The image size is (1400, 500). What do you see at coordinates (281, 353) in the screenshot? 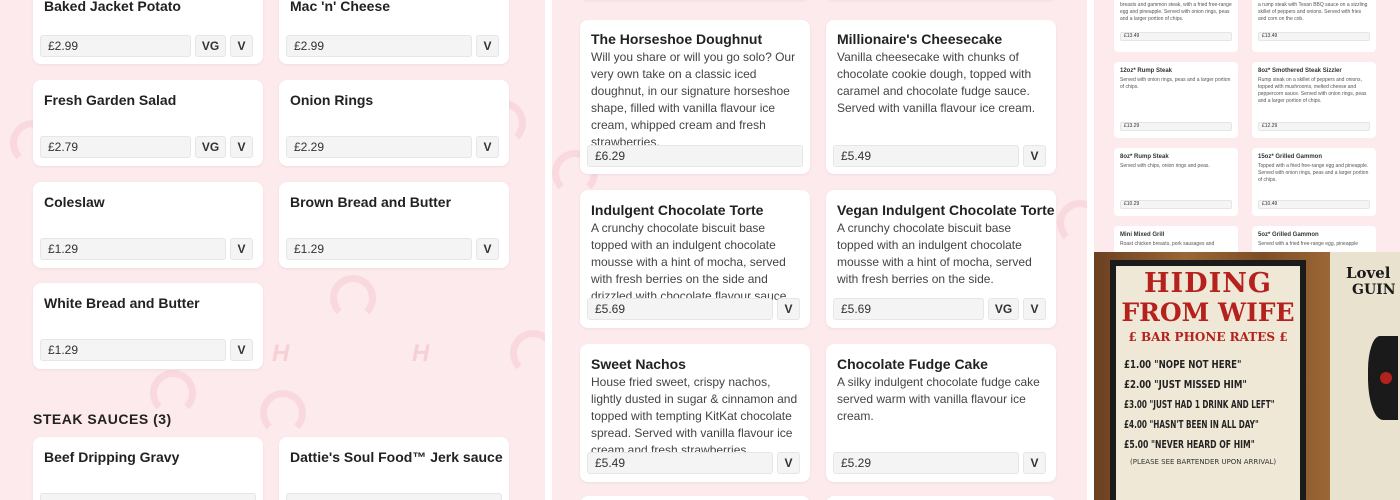
I see `pattern-letter: H` at bounding box center [281, 353].